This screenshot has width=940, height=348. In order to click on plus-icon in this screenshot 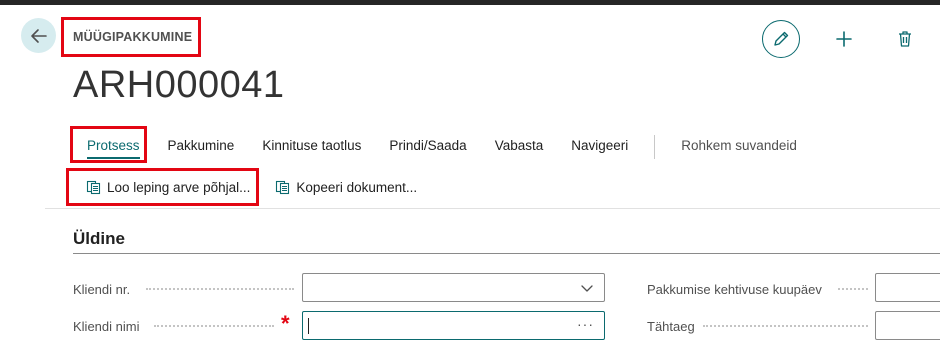, I will do `click(844, 39)`.